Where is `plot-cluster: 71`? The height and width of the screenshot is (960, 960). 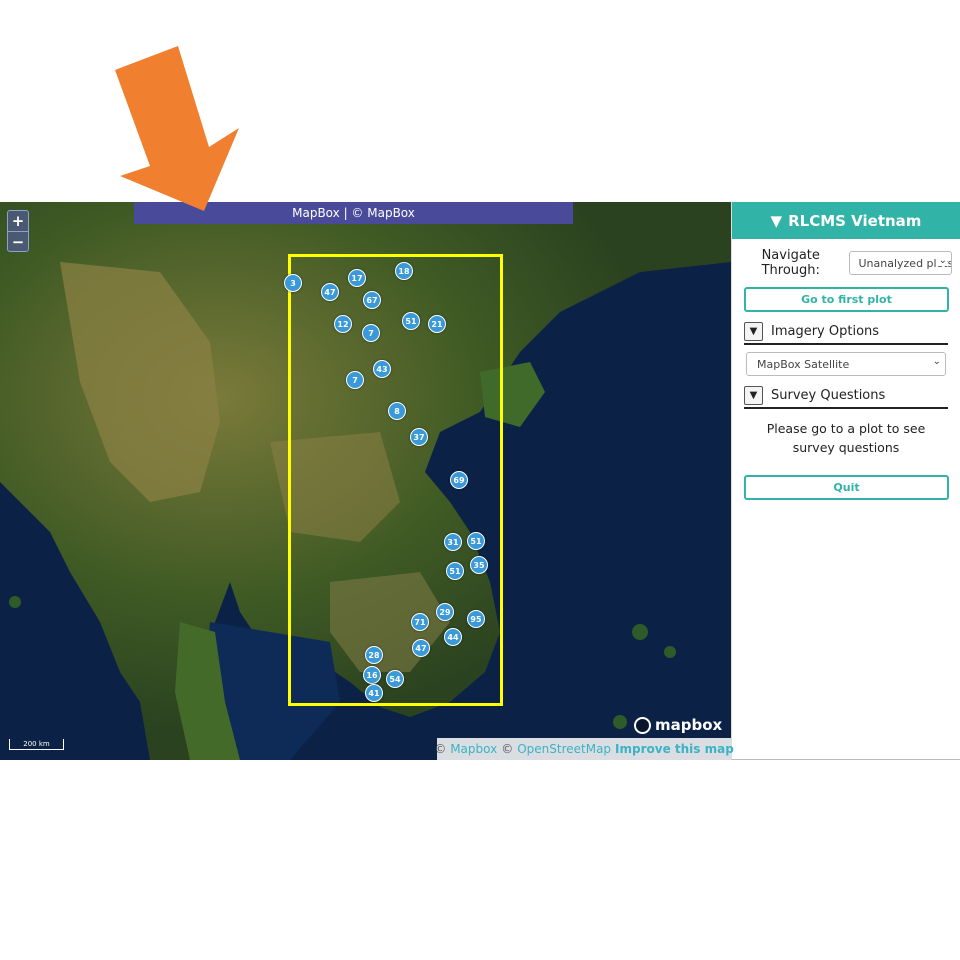 plot-cluster: 71 is located at coordinates (420, 622).